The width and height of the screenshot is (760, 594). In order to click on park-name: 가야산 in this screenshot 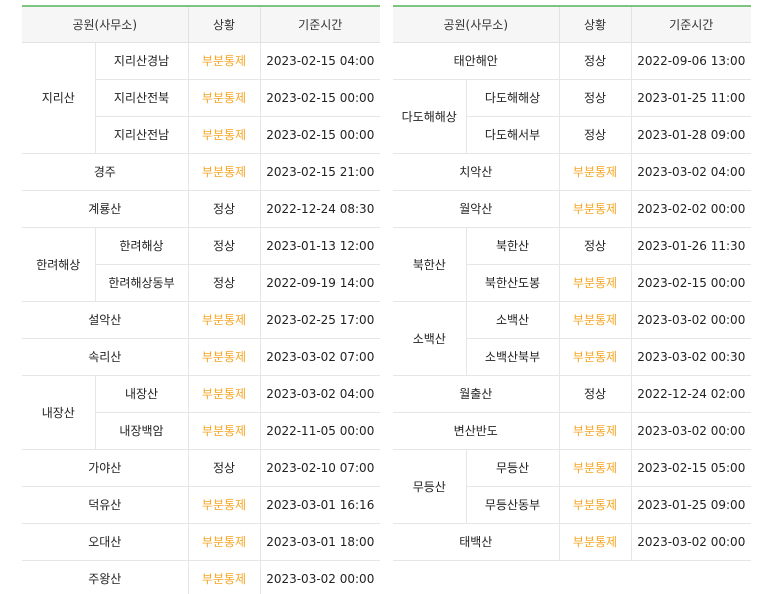, I will do `click(105, 468)`.